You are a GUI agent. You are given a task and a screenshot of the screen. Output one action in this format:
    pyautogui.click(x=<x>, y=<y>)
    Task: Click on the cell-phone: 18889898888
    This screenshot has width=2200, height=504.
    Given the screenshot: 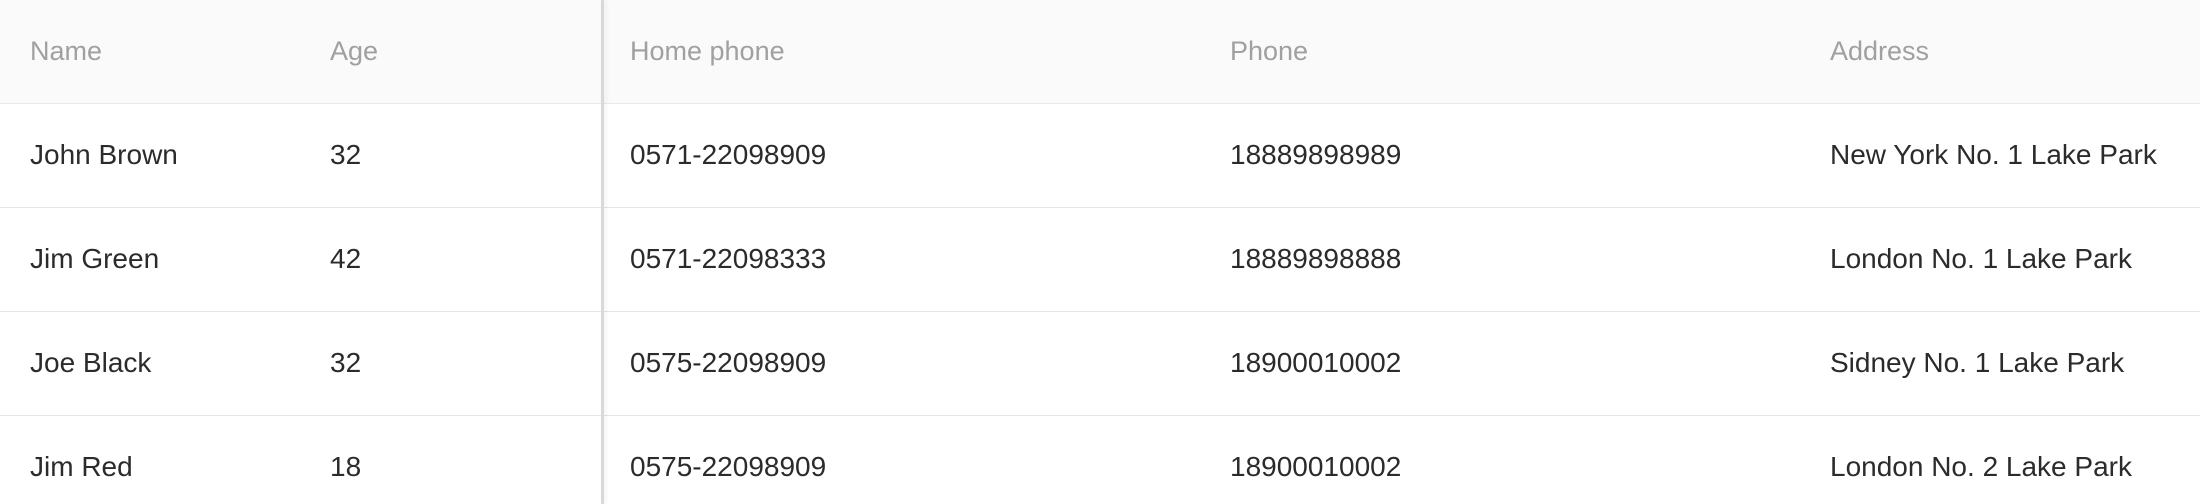 What is the action you would take?
    pyautogui.click(x=1500, y=259)
    